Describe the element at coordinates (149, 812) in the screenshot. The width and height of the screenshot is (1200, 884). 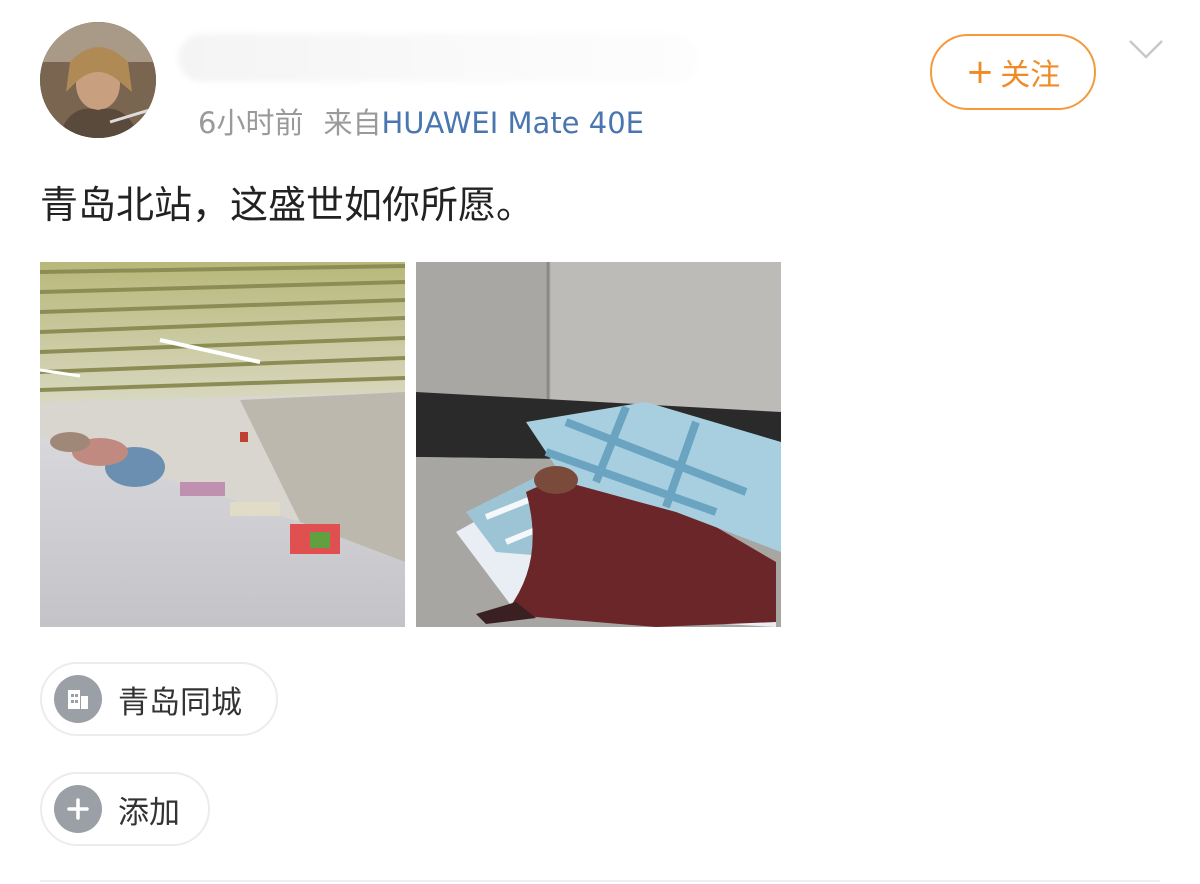
I see `tag-add-label: 添加` at that location.